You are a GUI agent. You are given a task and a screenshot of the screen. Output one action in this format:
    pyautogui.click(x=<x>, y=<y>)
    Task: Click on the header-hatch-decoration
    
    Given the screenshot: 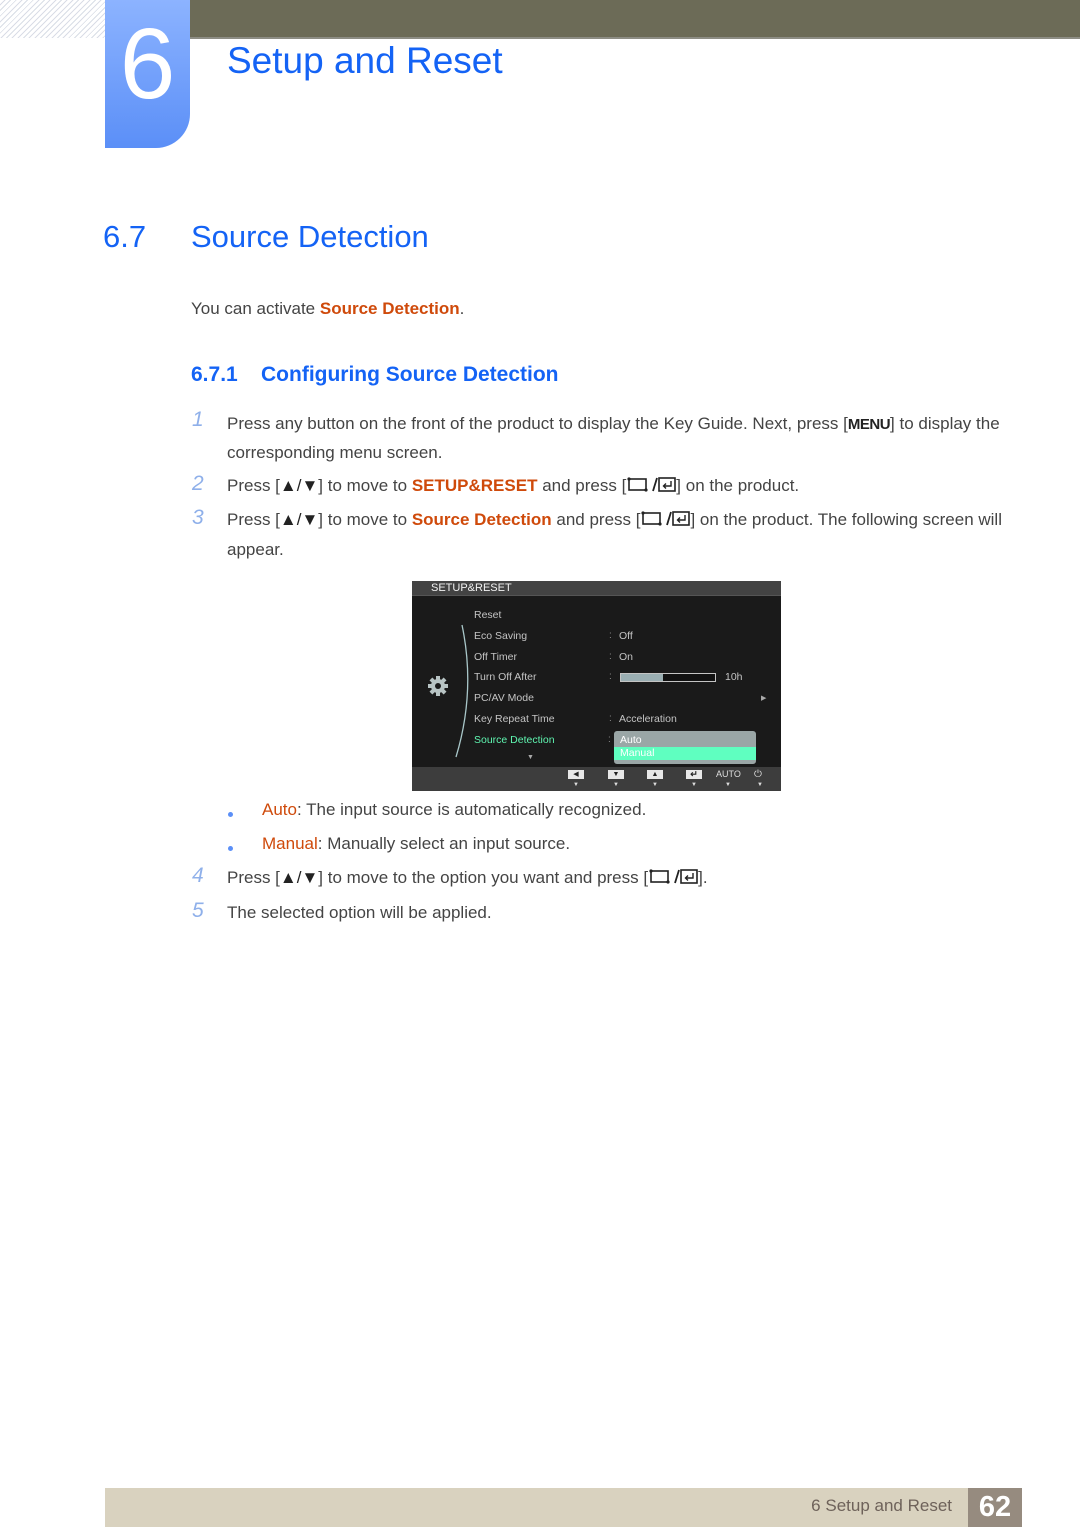 What is the action you would take?
    pyautogui.click(x=52, y=19)
    